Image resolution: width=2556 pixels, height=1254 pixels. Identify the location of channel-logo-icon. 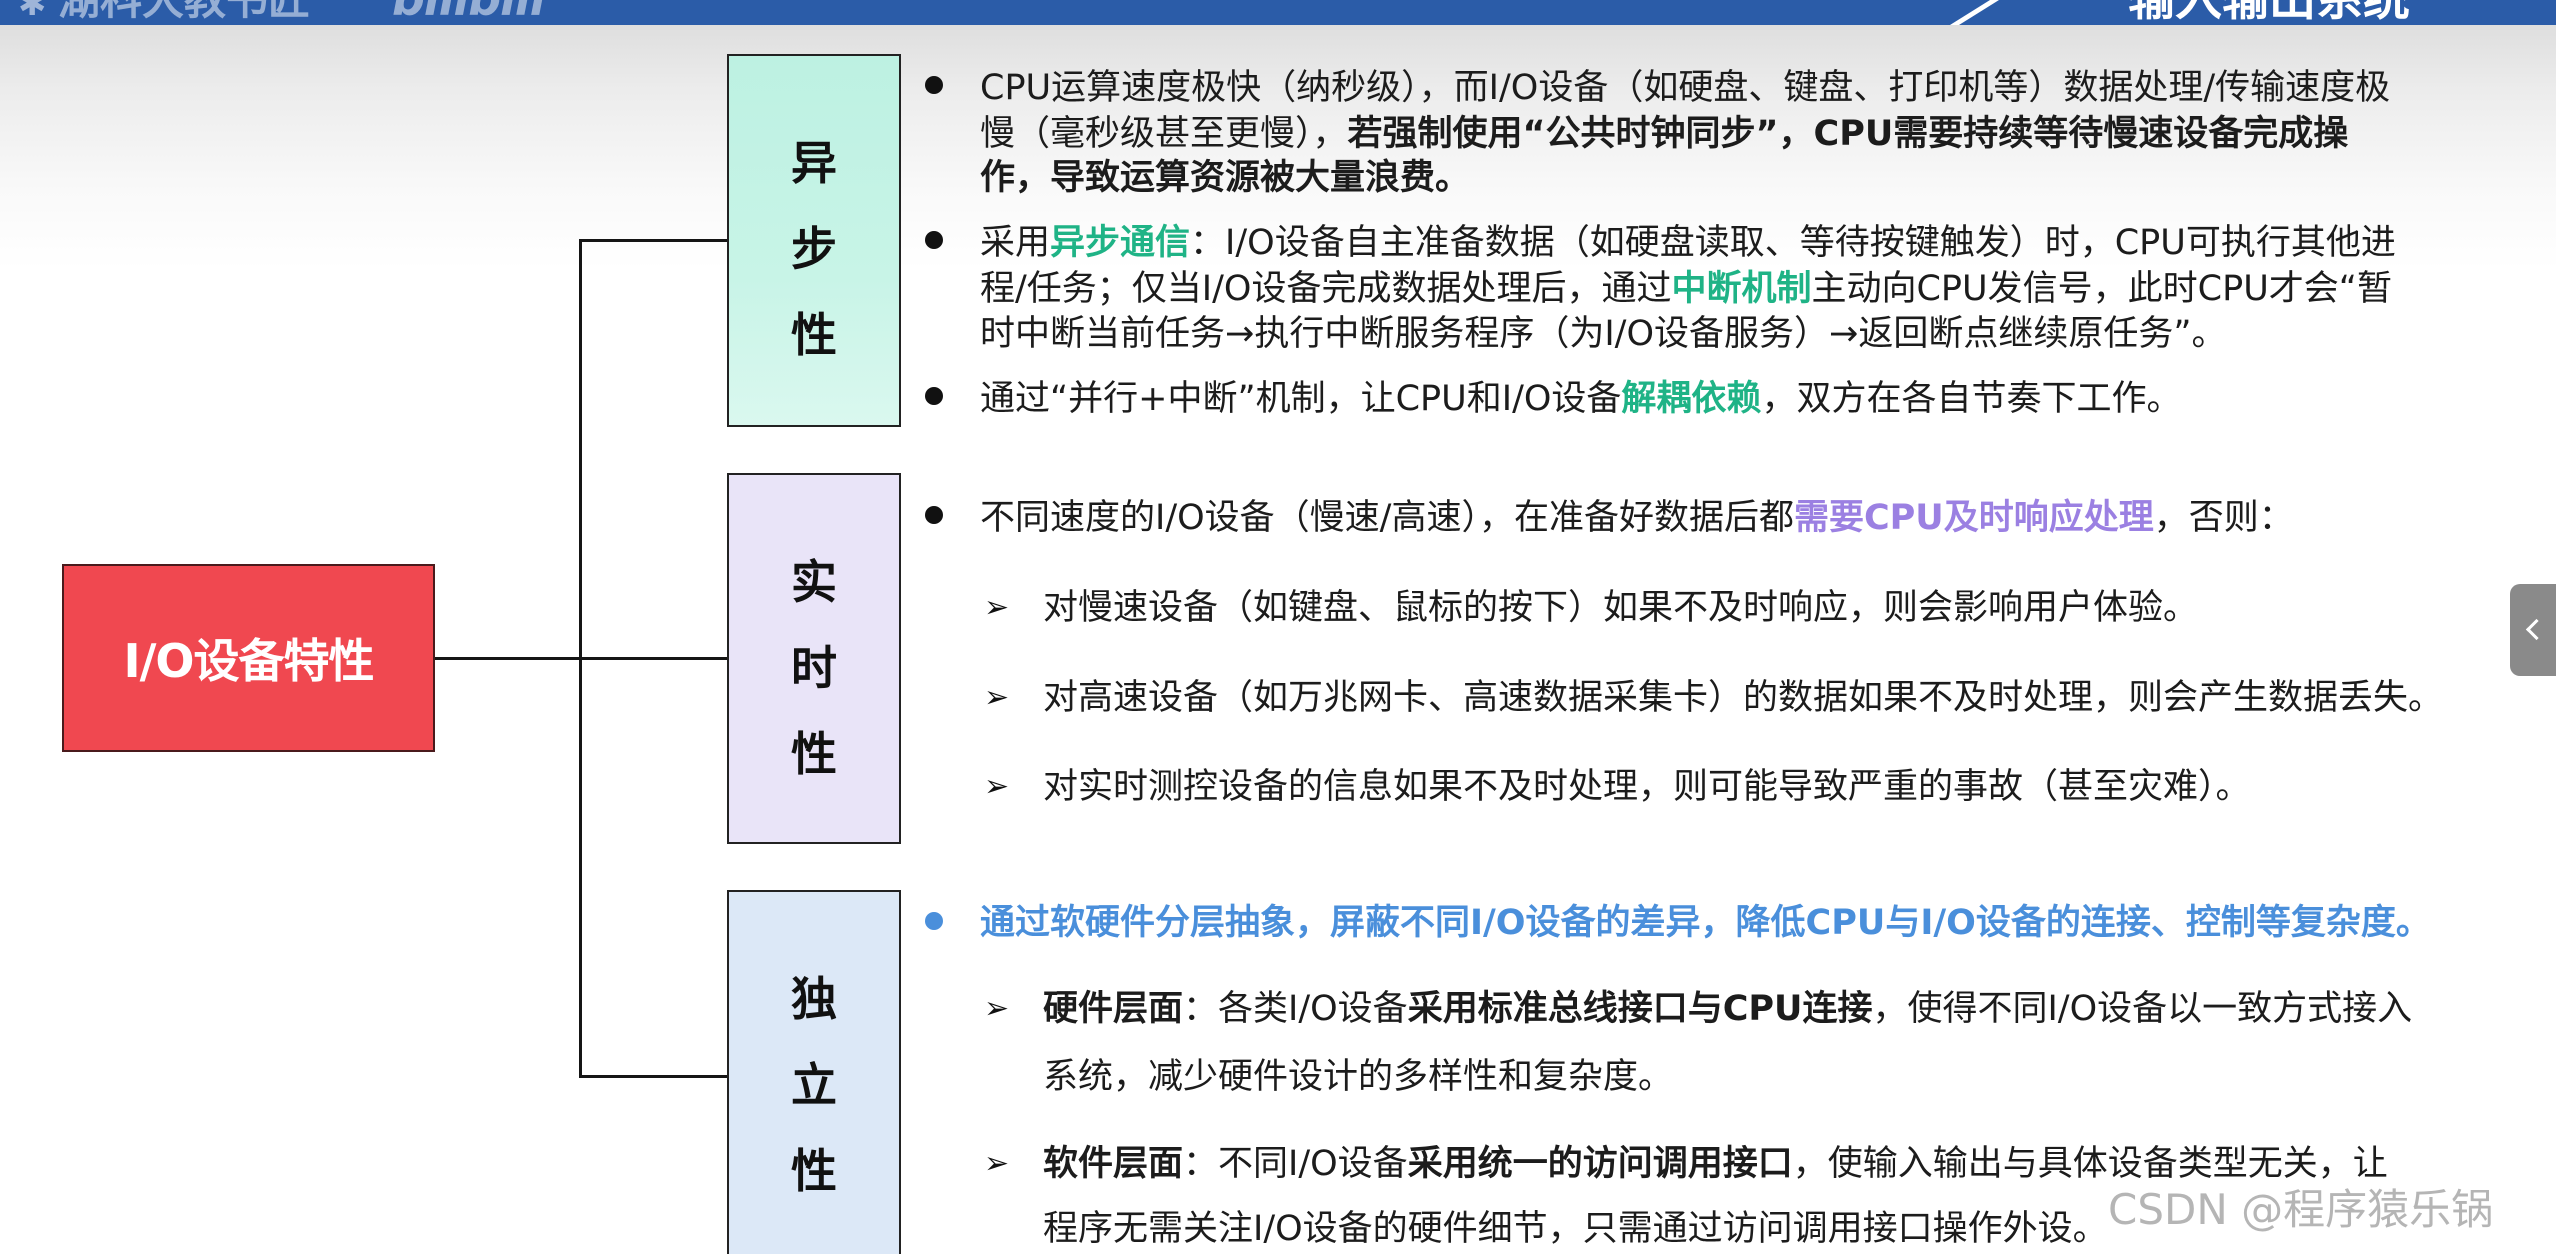
(32, 12).